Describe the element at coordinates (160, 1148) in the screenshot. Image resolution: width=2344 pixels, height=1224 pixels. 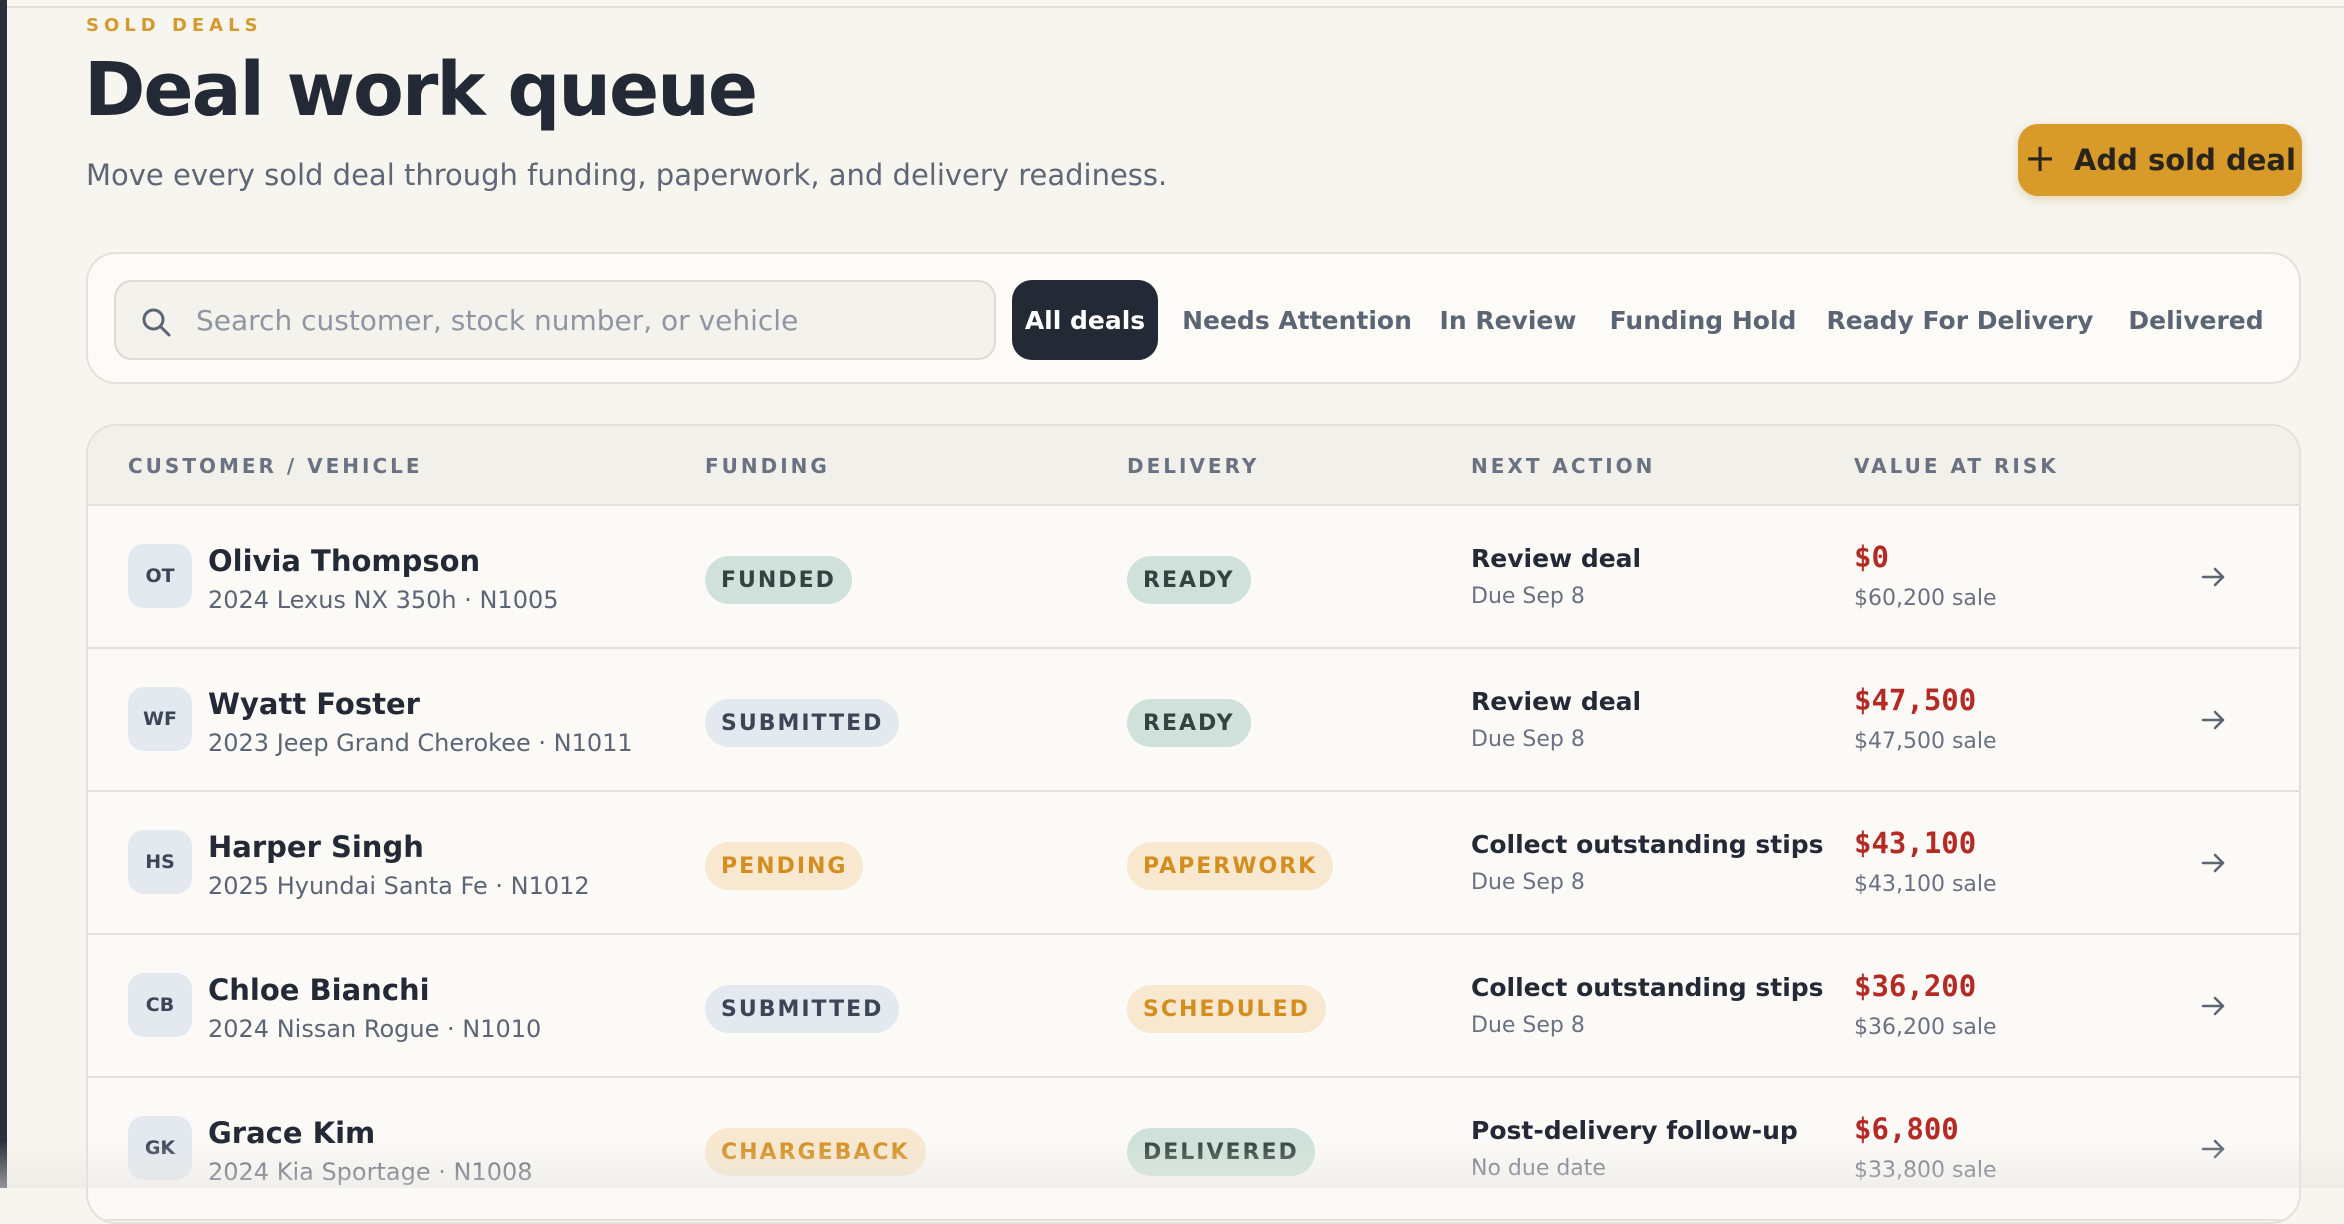
I see `avatar: GK` at that location.